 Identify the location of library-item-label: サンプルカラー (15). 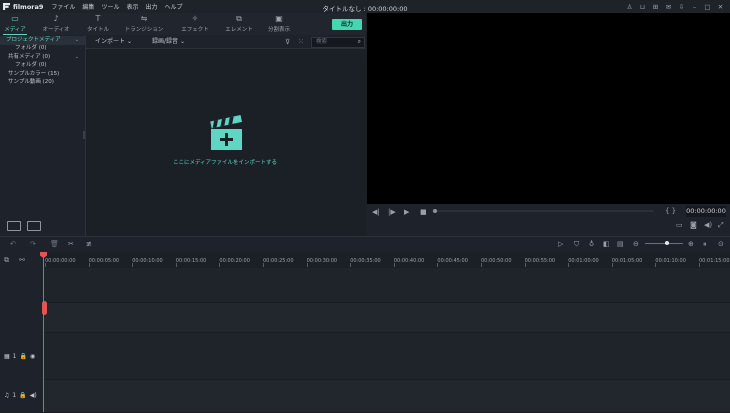
(34, 74).